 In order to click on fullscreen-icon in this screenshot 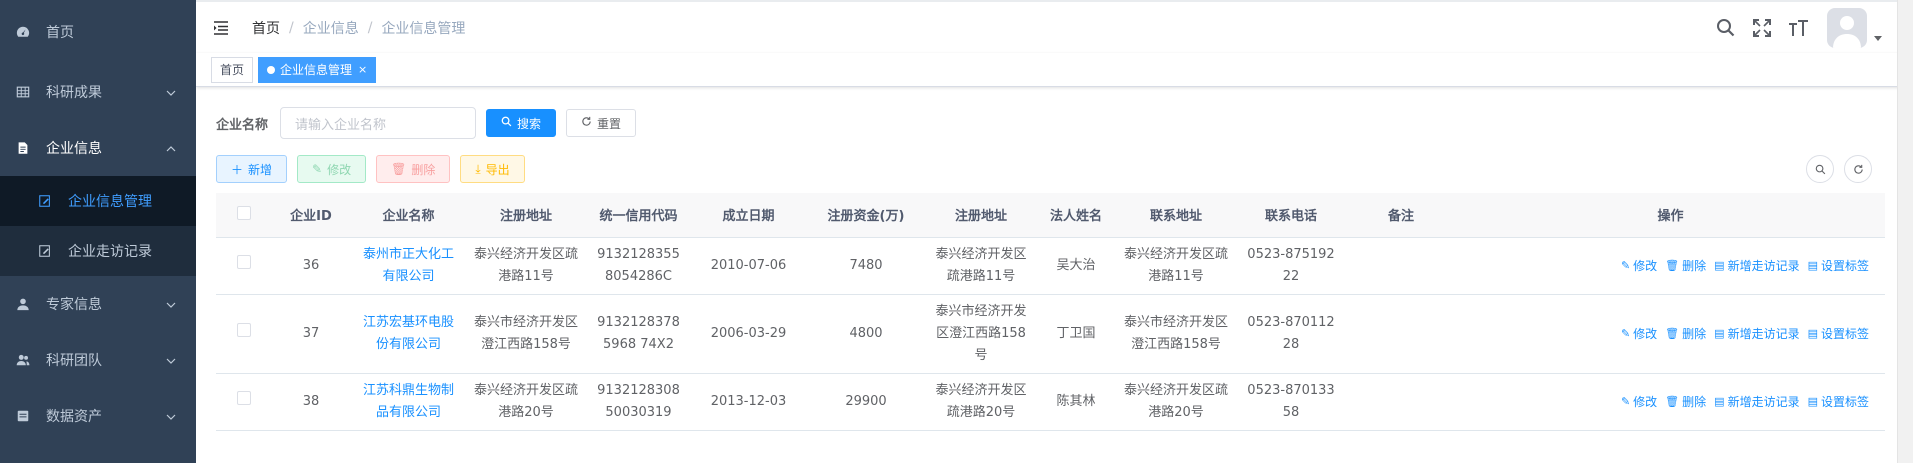, I will do `click(1762, 28)`.